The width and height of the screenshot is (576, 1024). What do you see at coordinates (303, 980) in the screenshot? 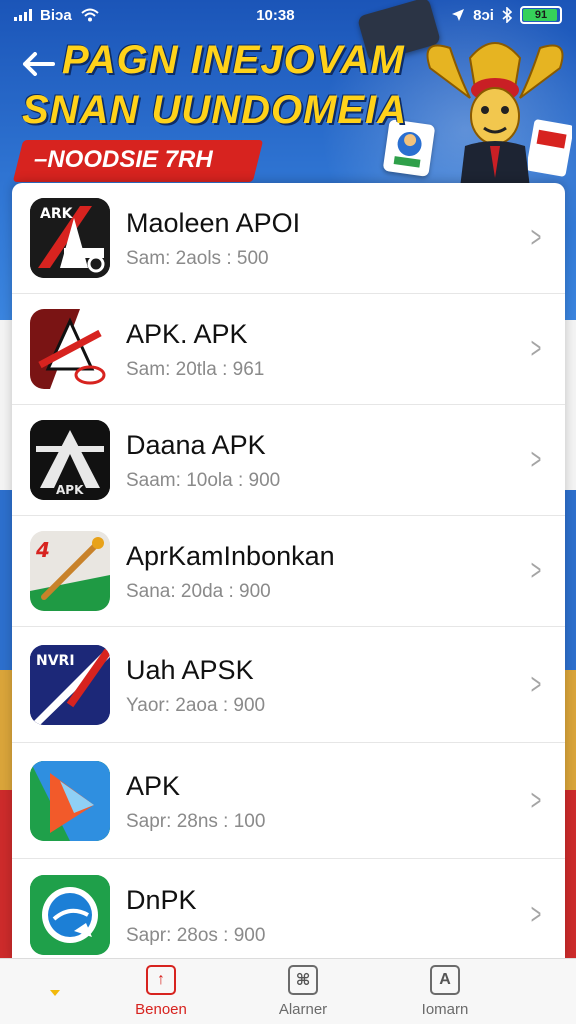
I see `image-icon: ⌘` at bounding box center [303, 980].